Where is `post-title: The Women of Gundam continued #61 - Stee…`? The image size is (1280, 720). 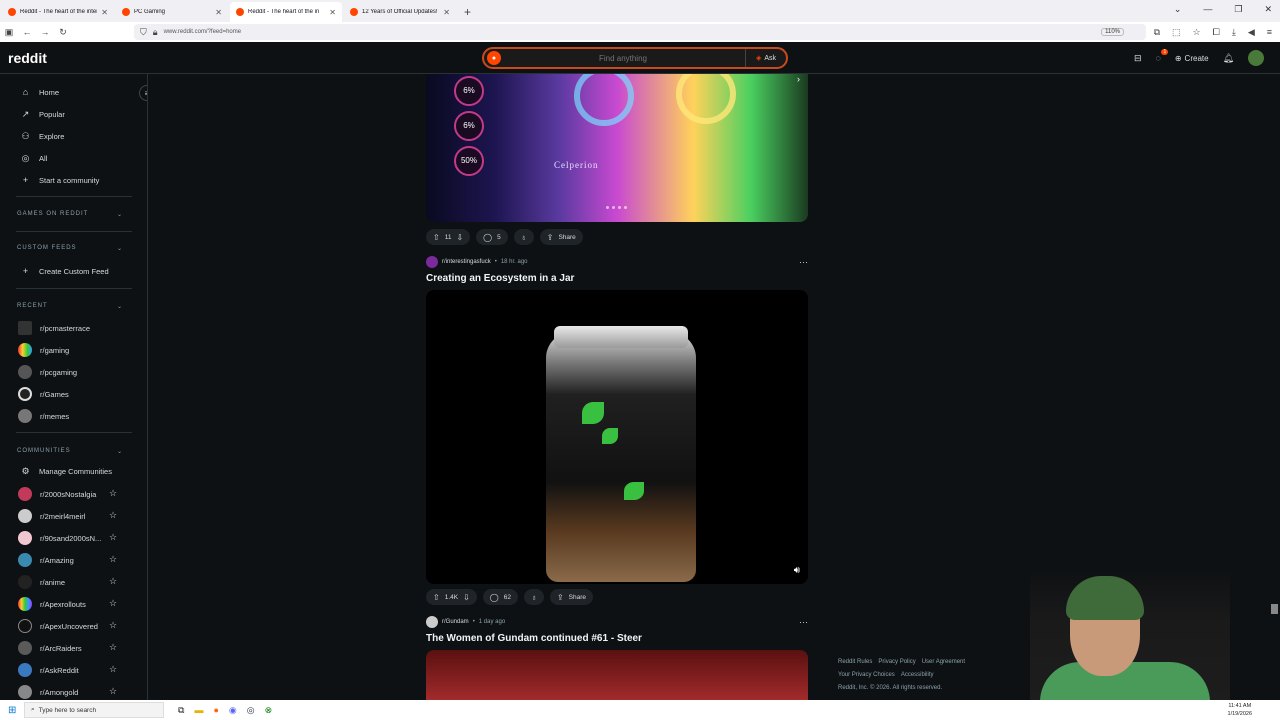
post-title: The Women of Gundam continued #61 - Stee… is located at coordinates (534, 638).